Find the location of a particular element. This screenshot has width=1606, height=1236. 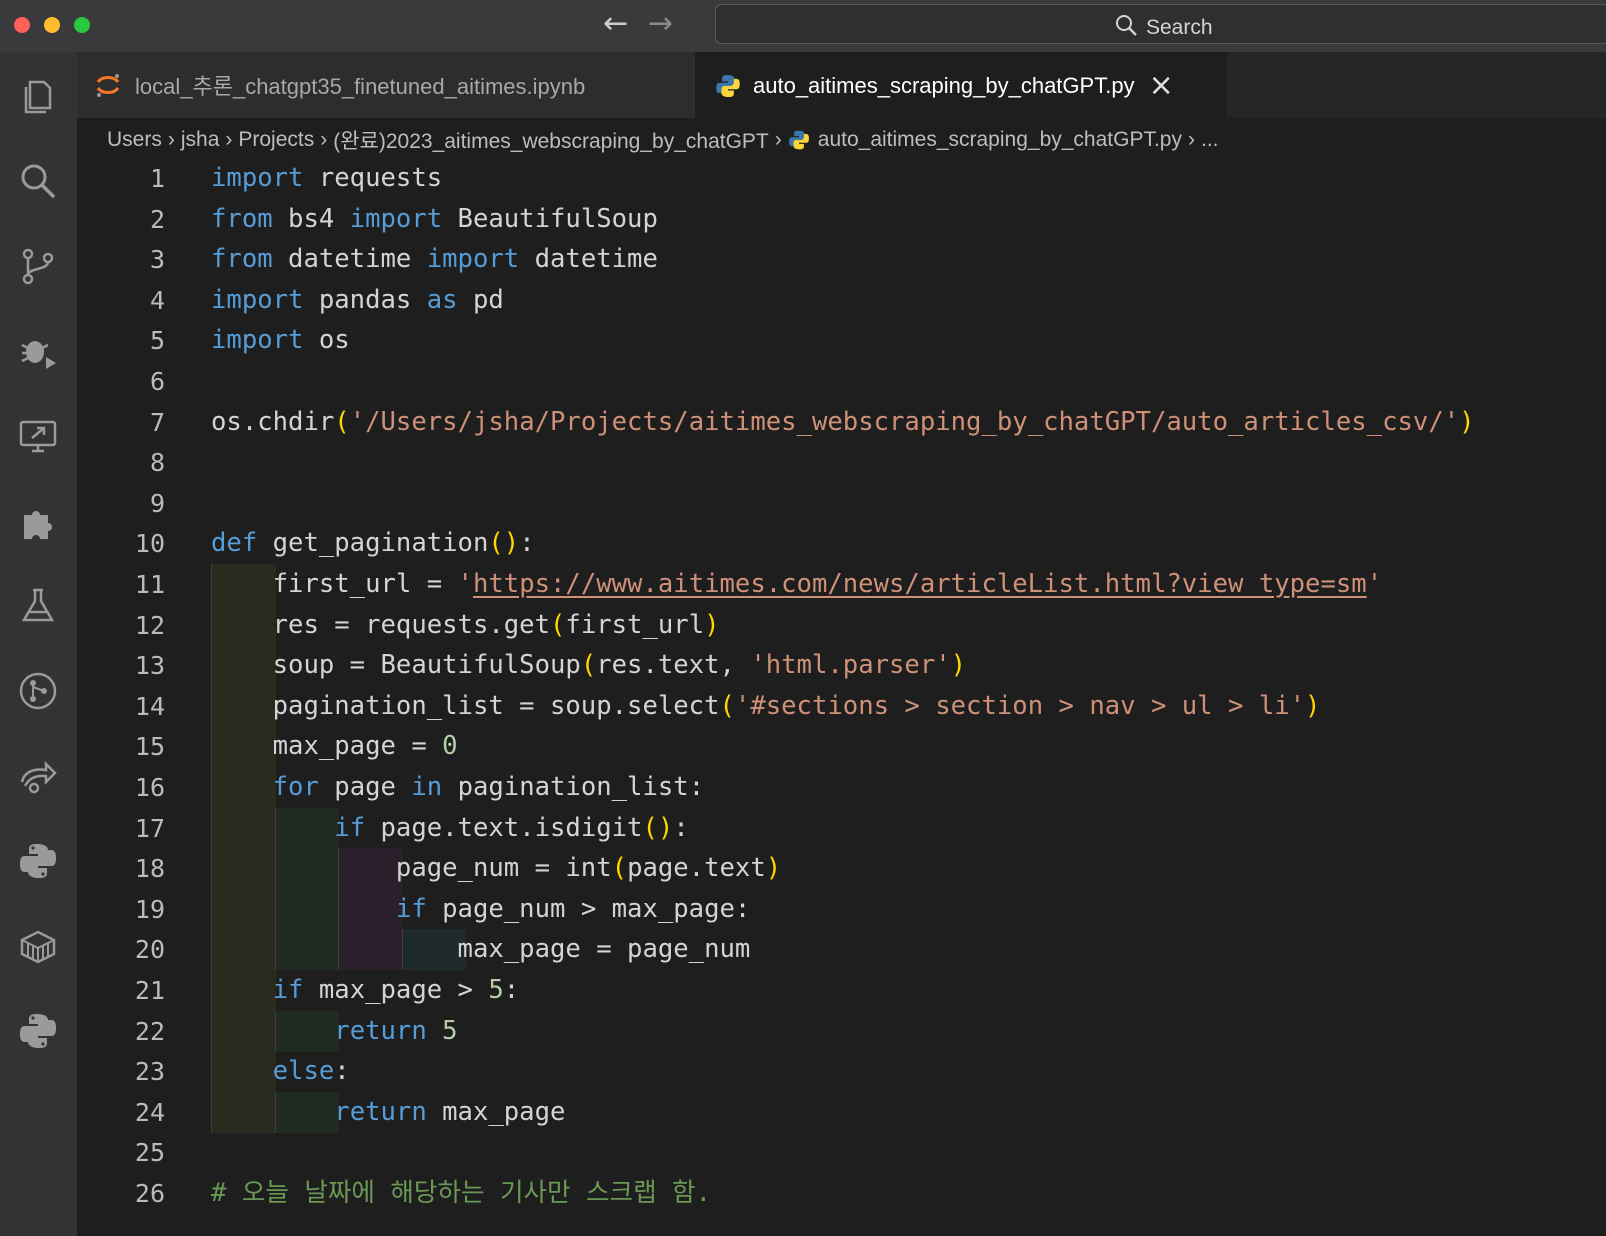

code-line: 19 if page_num > max_page: is located at coordinates (841, 909).